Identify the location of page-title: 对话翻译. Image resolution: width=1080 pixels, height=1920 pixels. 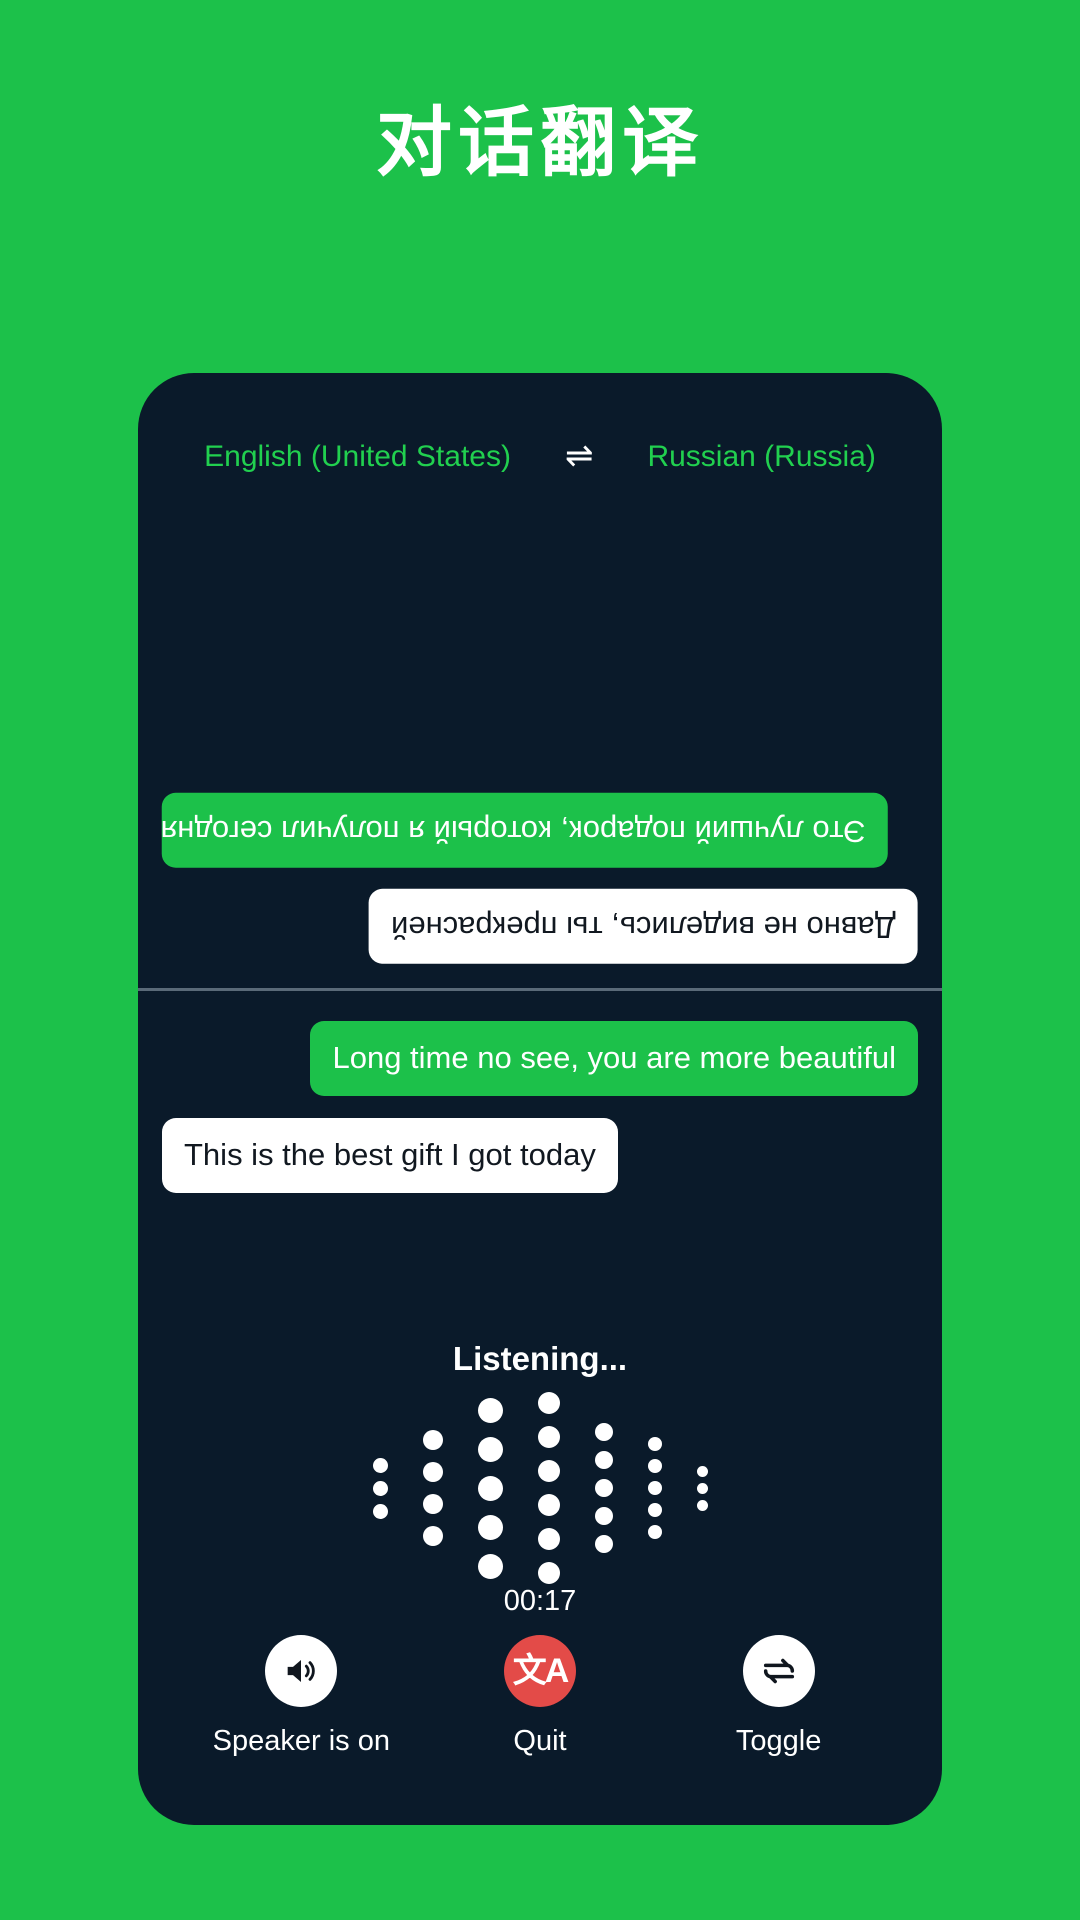
(540, 143).